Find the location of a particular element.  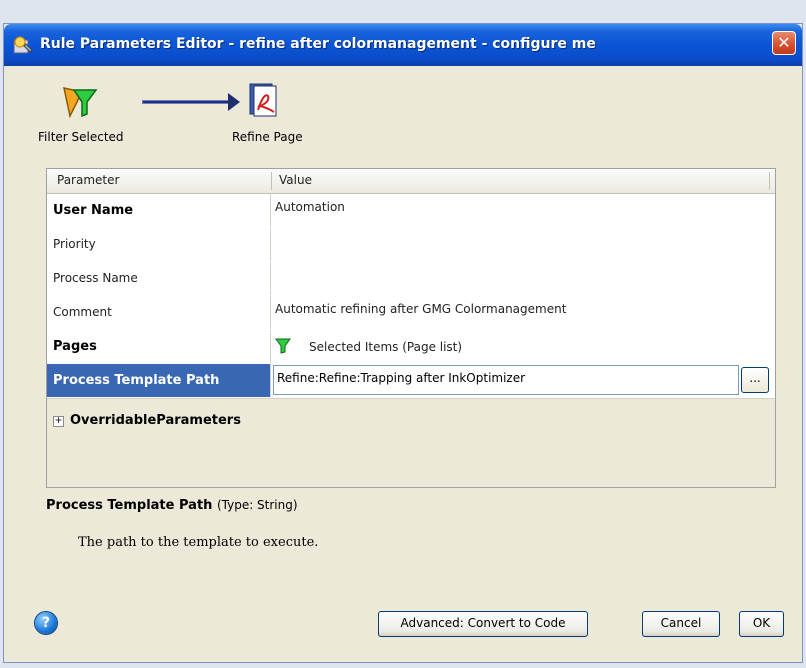

ok-button: OK is located at coordinates (761, 624).